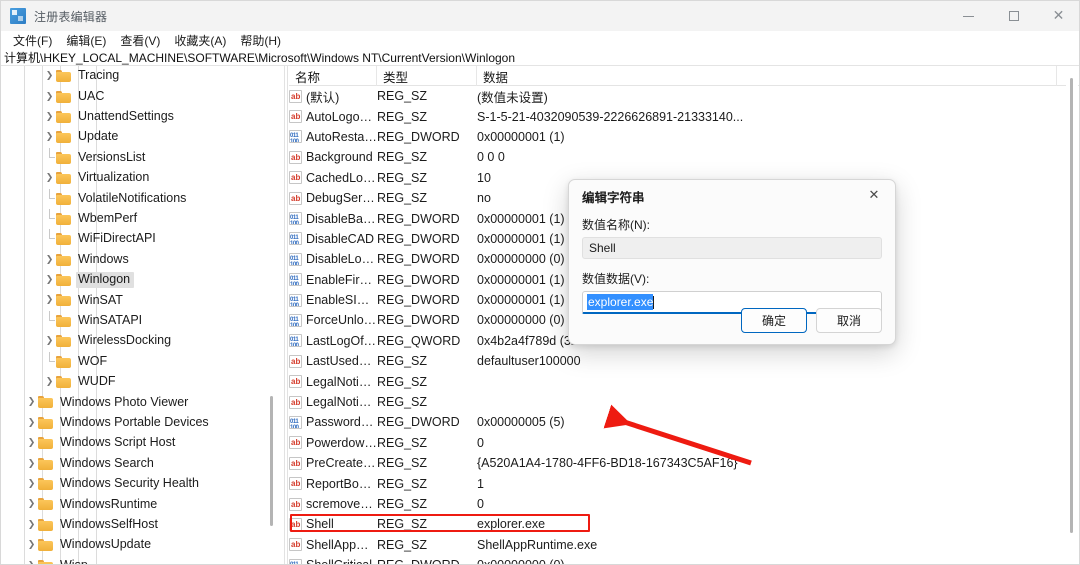  I want to click on tree-scrollbar, so click(271, 315).